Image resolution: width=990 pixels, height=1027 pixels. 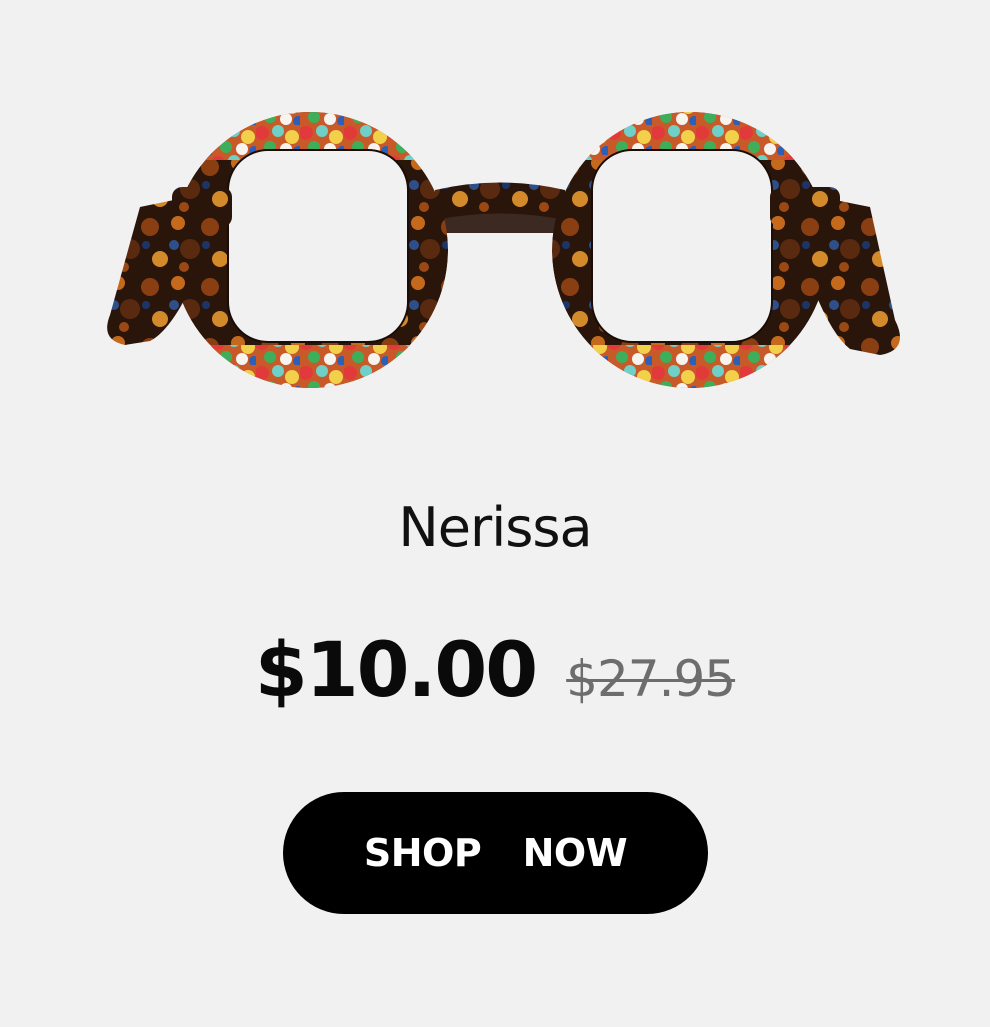 I want to click on original-price: $27.95, so click(x=651, y=679).